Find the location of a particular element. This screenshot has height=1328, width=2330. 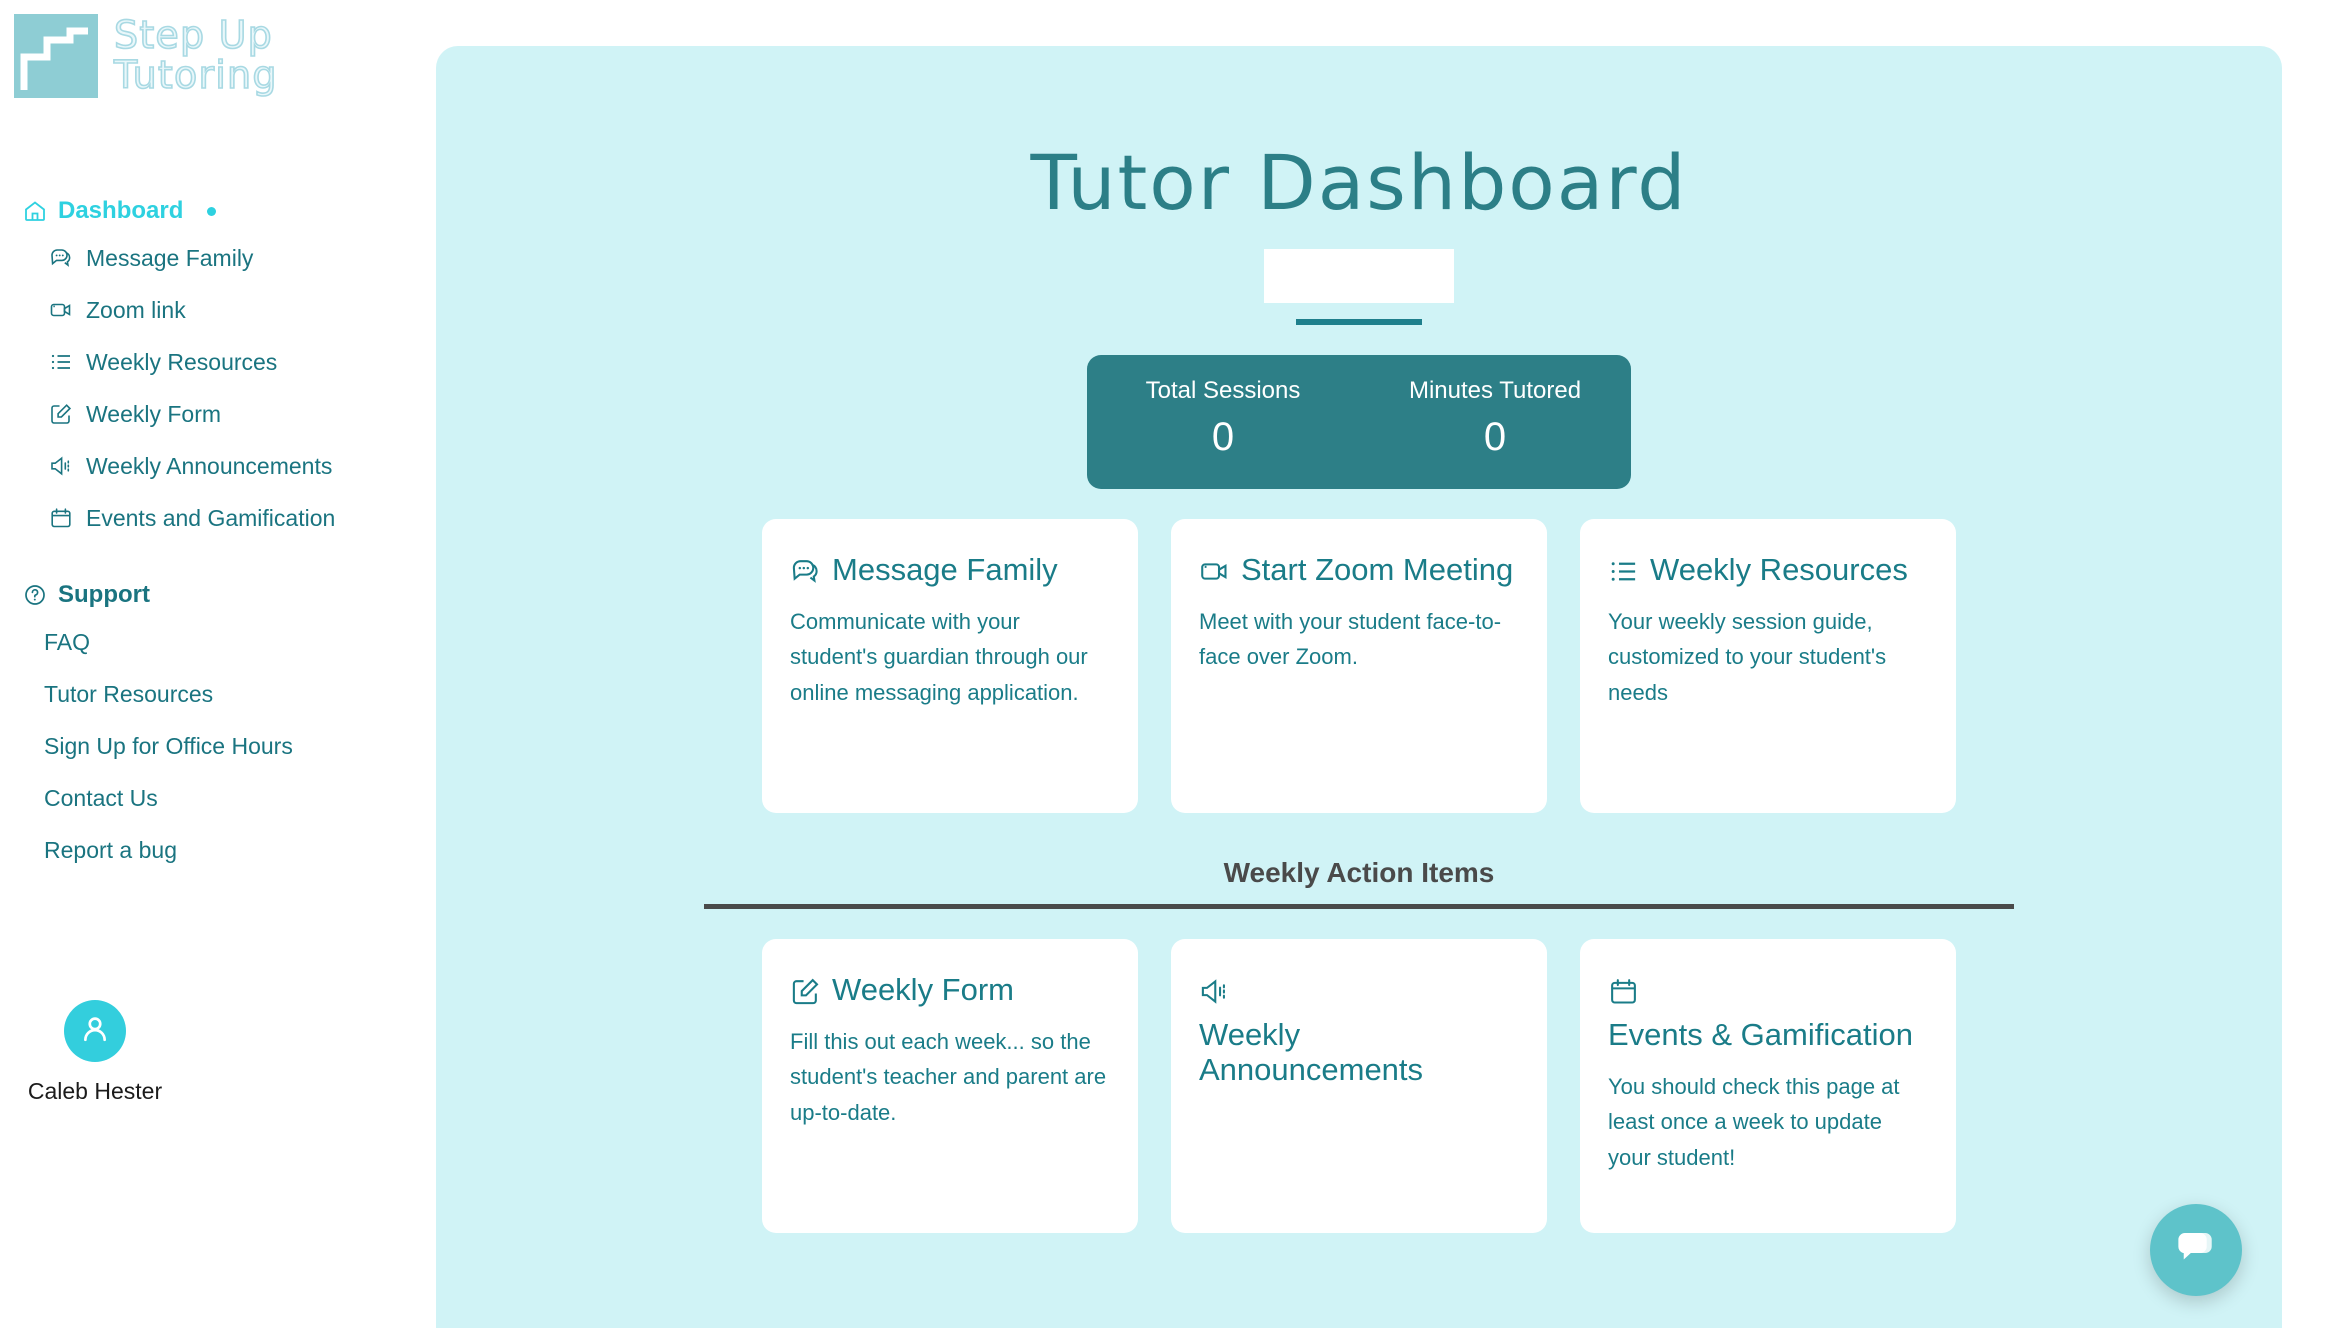

staircase-icon is located at coordinates (56, 56).